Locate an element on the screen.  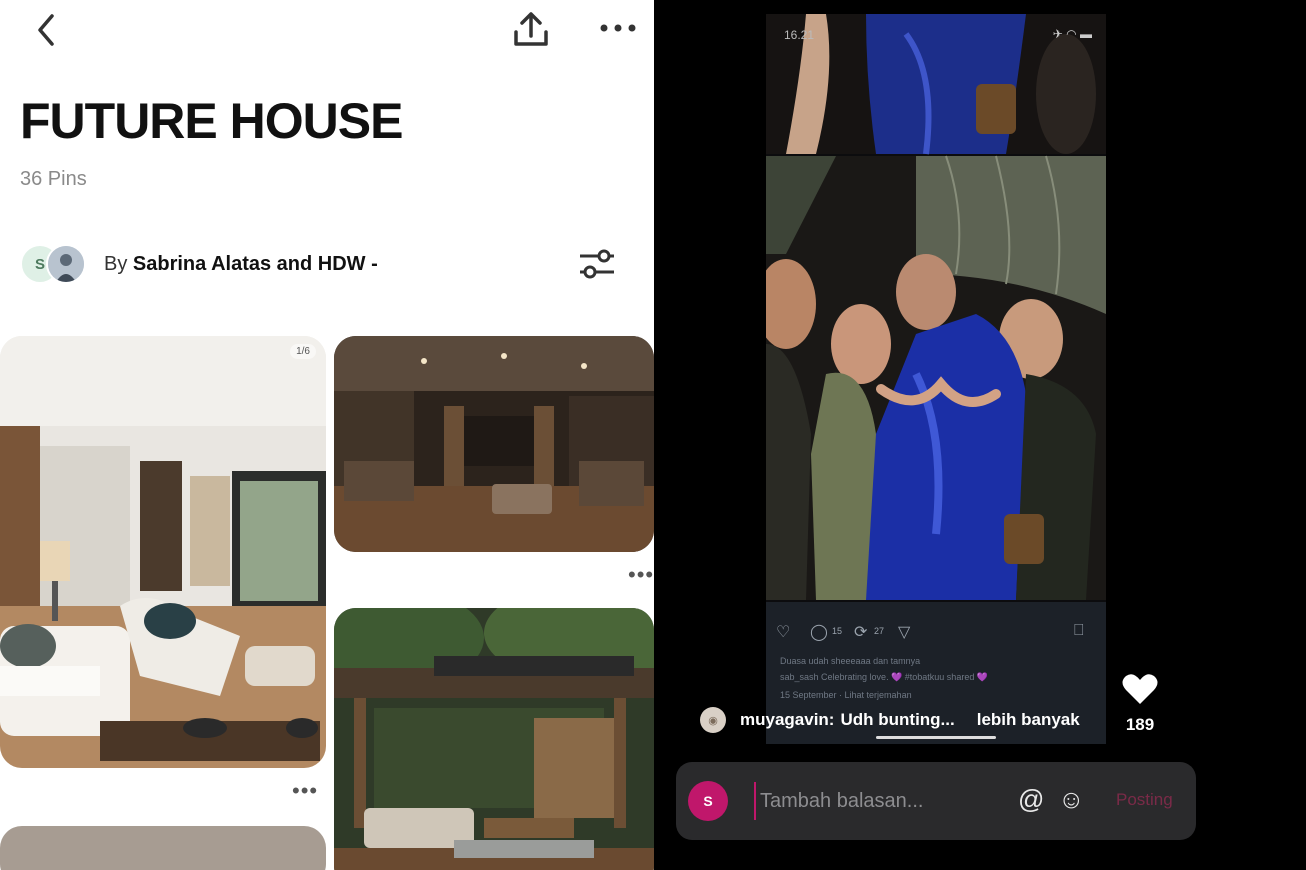
status-bar-time: 16.21 is located at coordinates (799, 35).